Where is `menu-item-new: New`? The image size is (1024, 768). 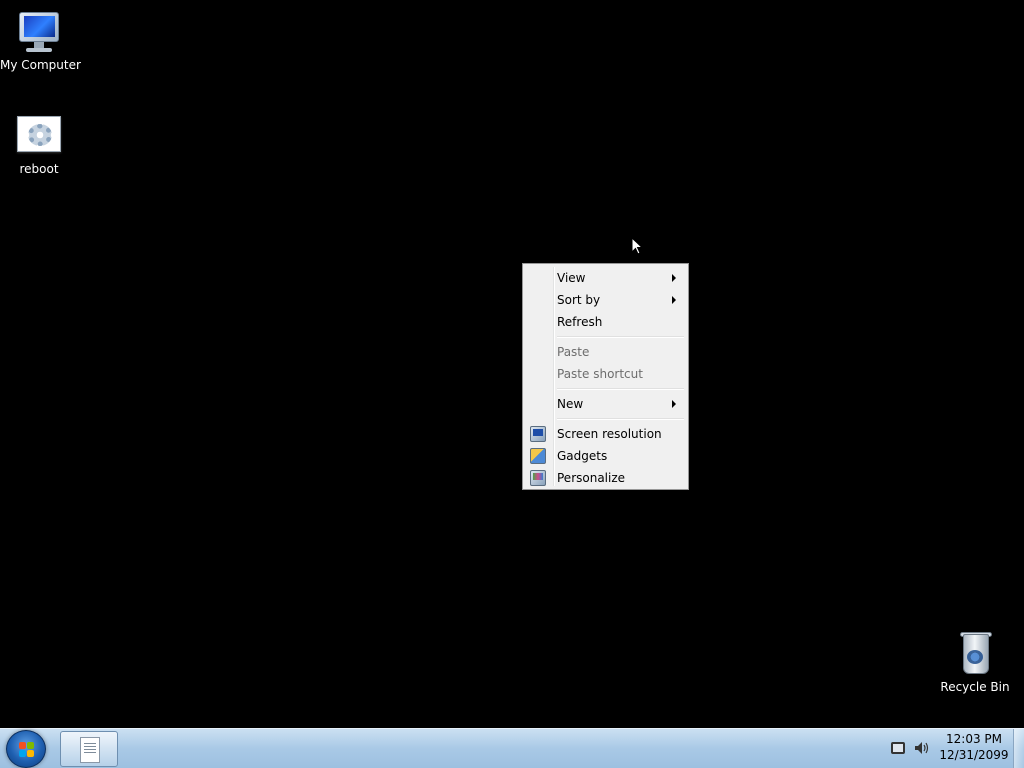 menu-item-new: New is located at coordinates (605, 404).